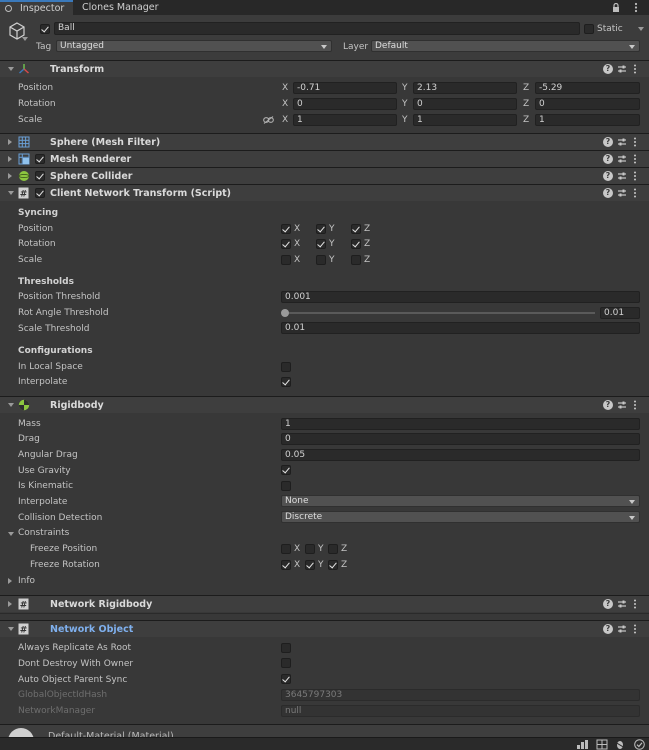 Image resolution: width=649 pixels, height=750 pixels. What do you see at coordinates (616, 7) in the screenshot?
I see `lock-icon` at bounding box center [616, 7].